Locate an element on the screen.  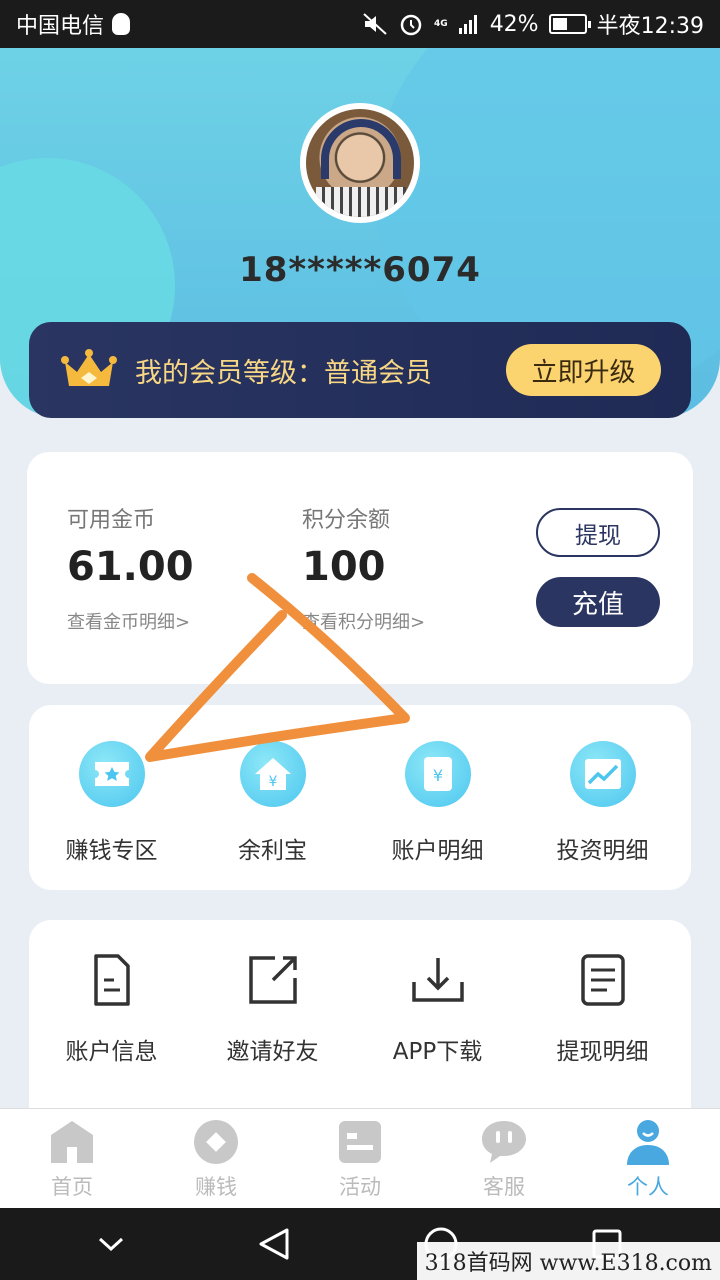
home-icon is located at coordinates (72, 1141).